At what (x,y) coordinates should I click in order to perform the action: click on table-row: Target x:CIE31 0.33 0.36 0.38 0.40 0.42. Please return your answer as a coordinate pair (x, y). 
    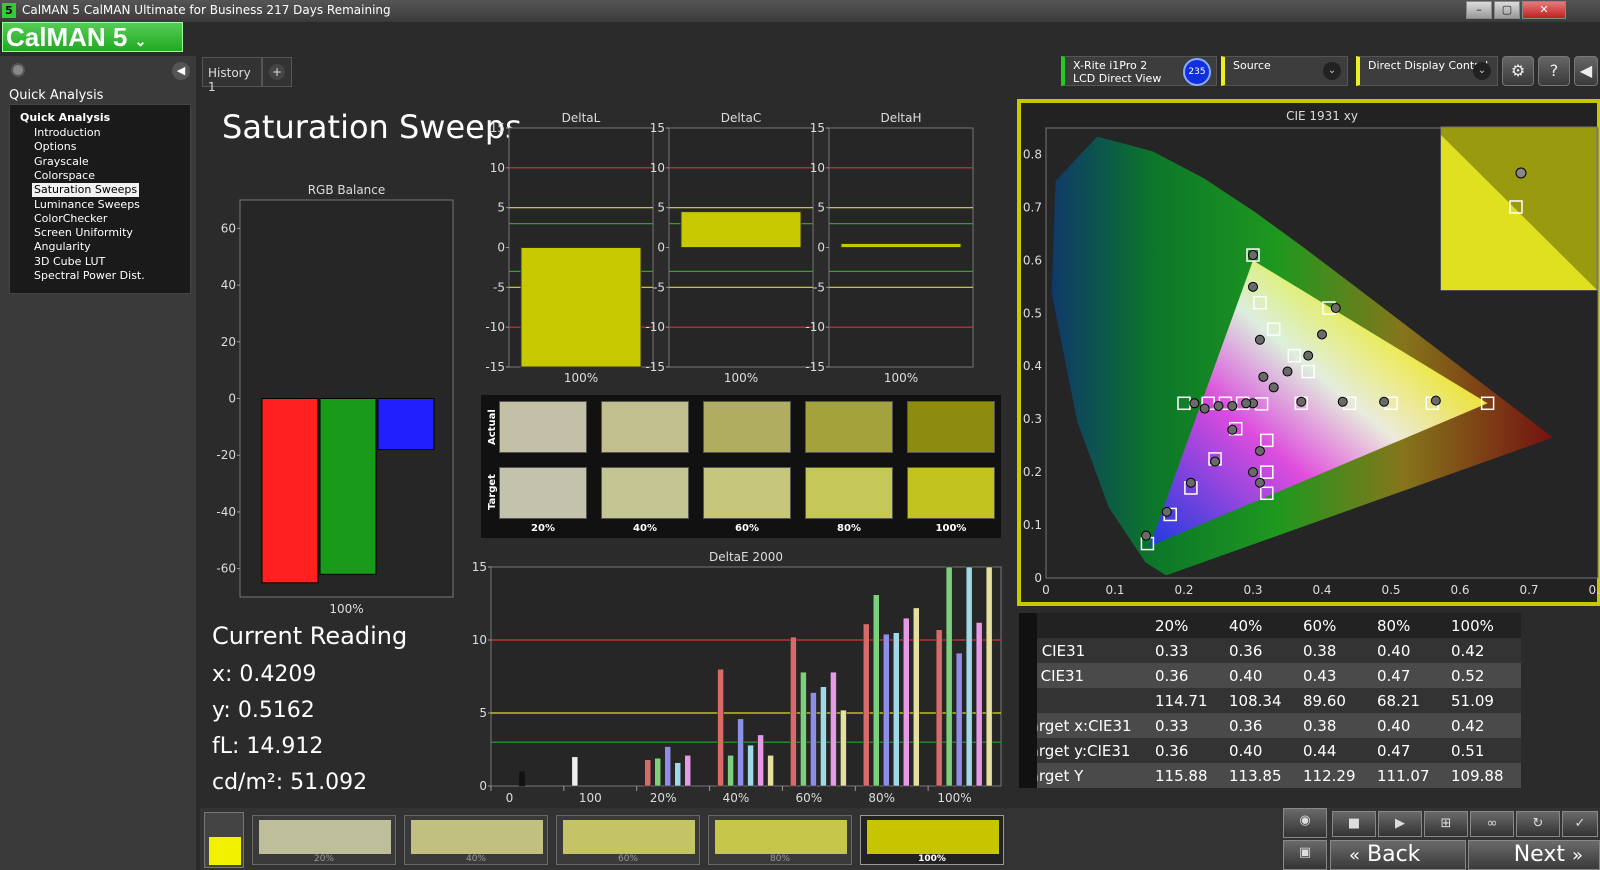
    Looking at the image, I should click on (1270, 725).